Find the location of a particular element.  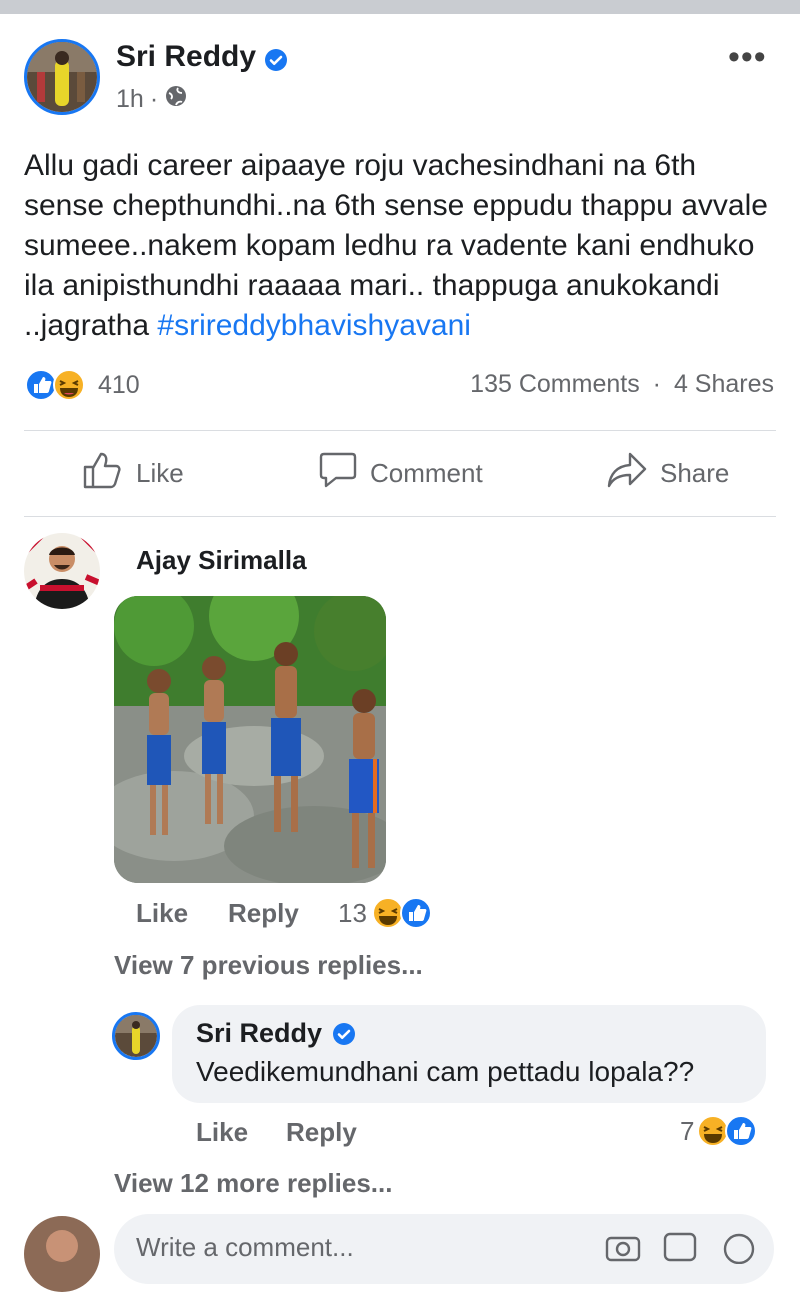

reply-reactions: 7 is located at coordinates (720, 1131).